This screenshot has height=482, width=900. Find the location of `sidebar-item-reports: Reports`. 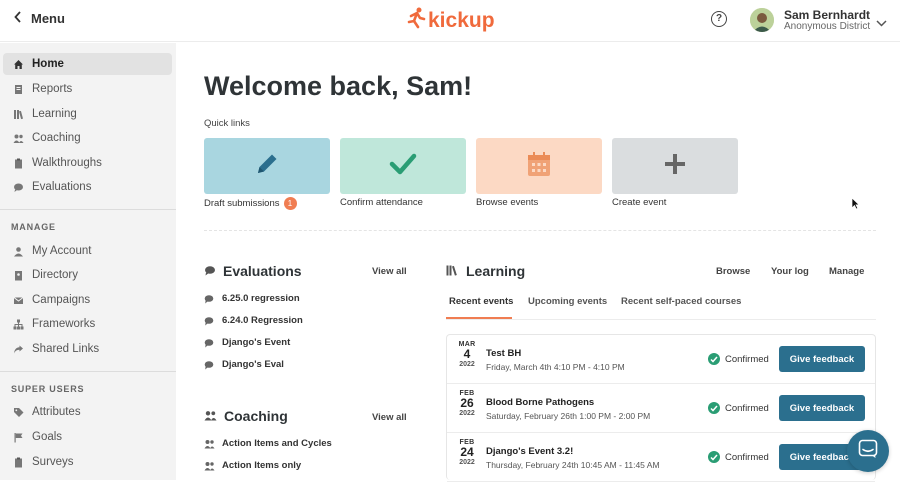

sidebar-item-reports: Reports is located at coordinates (87, 89).